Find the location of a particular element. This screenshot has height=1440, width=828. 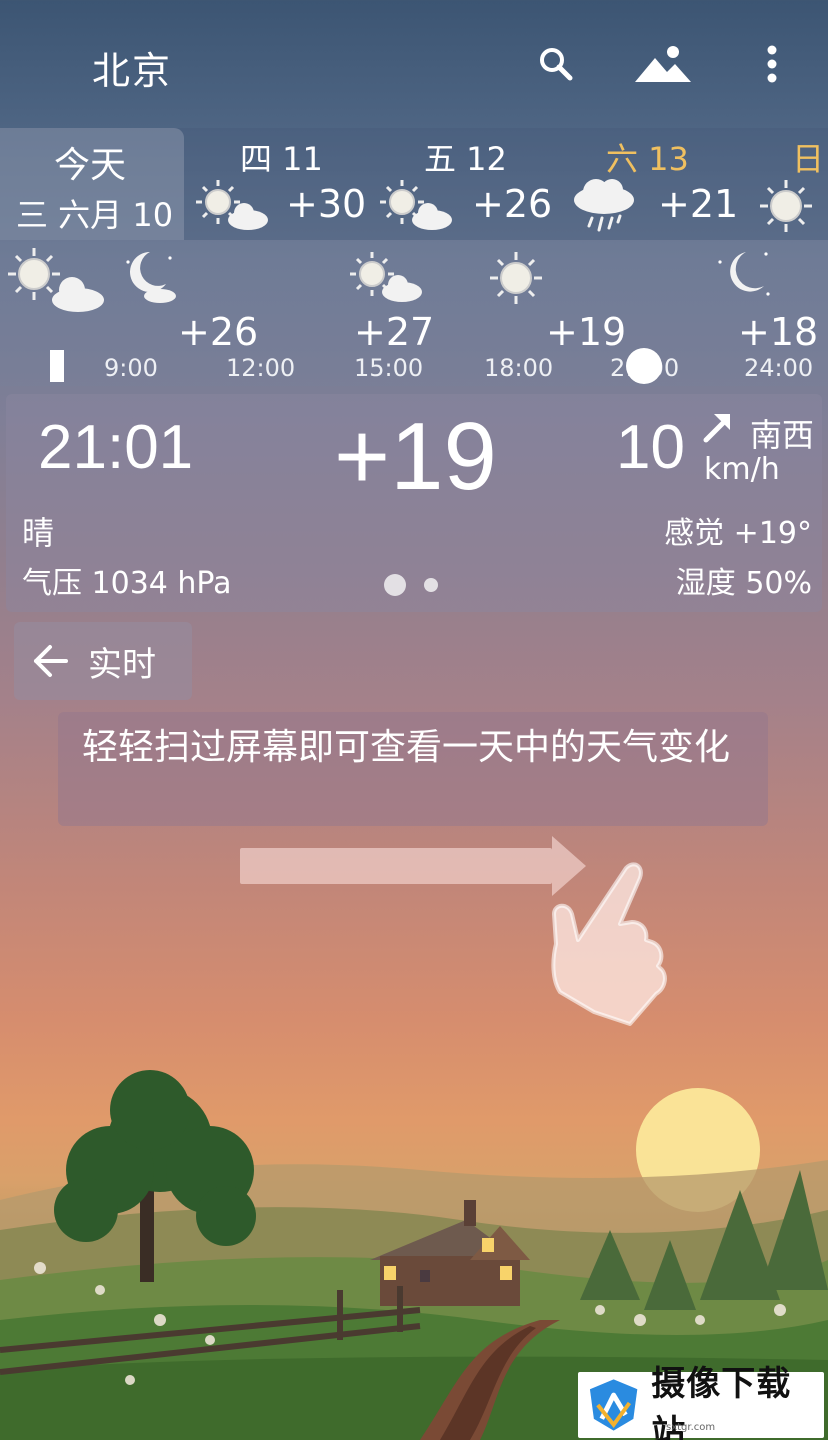

day-fri: 五 12 +26 is located at coordinates (470, 184).